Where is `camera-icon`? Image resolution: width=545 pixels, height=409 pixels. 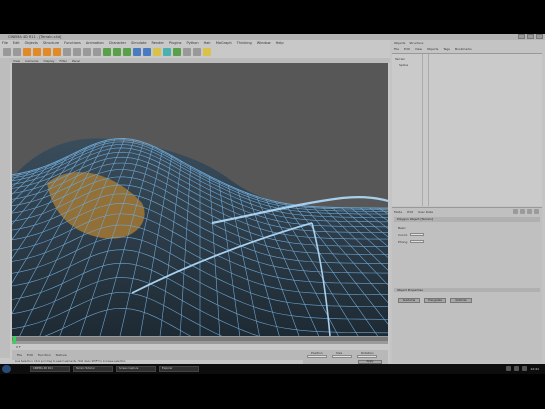 camera-icon is located at coordinates (197, 52).